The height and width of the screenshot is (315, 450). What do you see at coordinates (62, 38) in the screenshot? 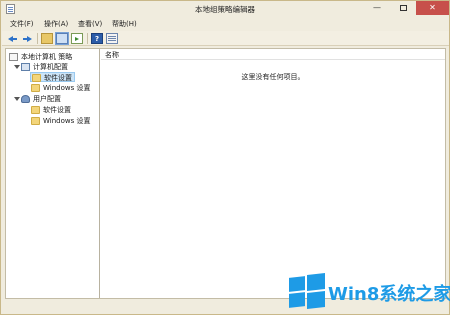
I see `show-hide-tree-icon` at bounding box center [62, 38].